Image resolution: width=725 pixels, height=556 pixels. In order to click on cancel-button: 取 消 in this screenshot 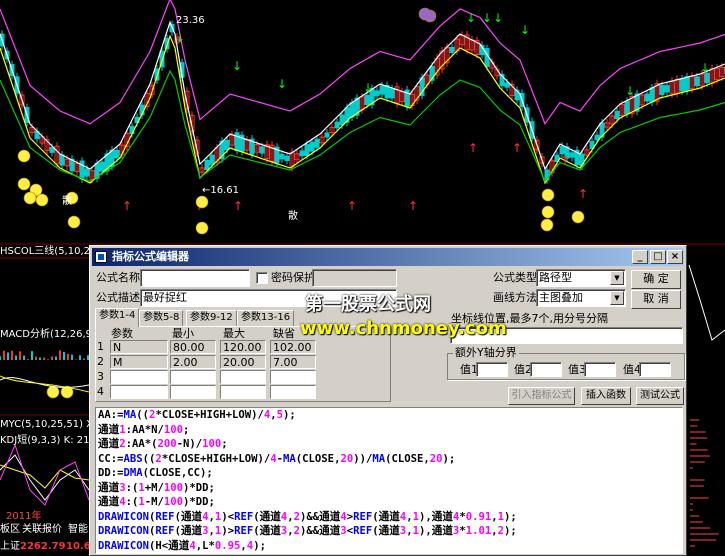, I will do `click(656, 299)`.